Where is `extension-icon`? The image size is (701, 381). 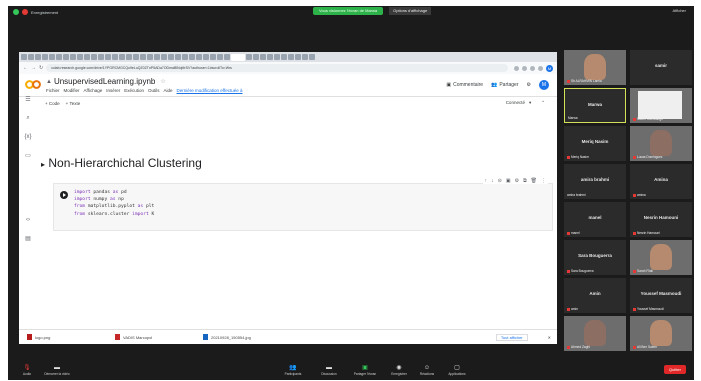 extension-icon is located at coordinates (532, 68).